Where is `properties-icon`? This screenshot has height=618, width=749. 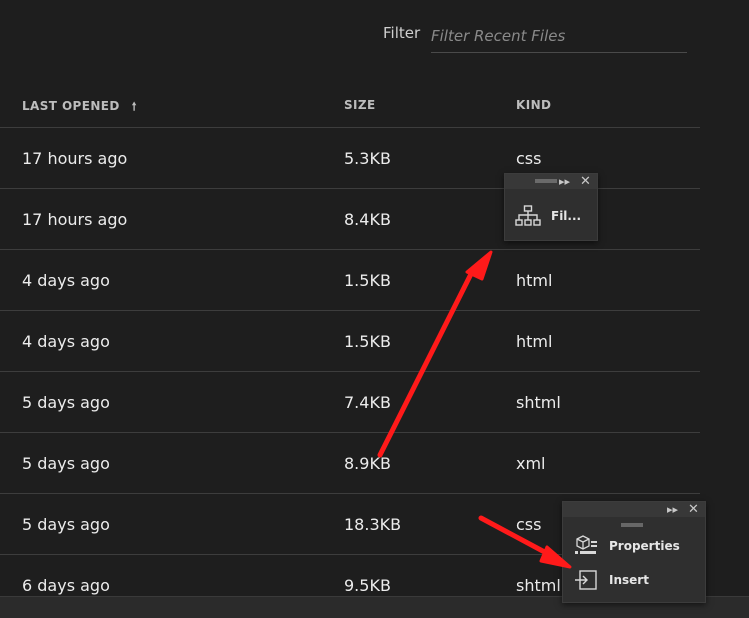 properties-icon is located at coordinates (586, 546).